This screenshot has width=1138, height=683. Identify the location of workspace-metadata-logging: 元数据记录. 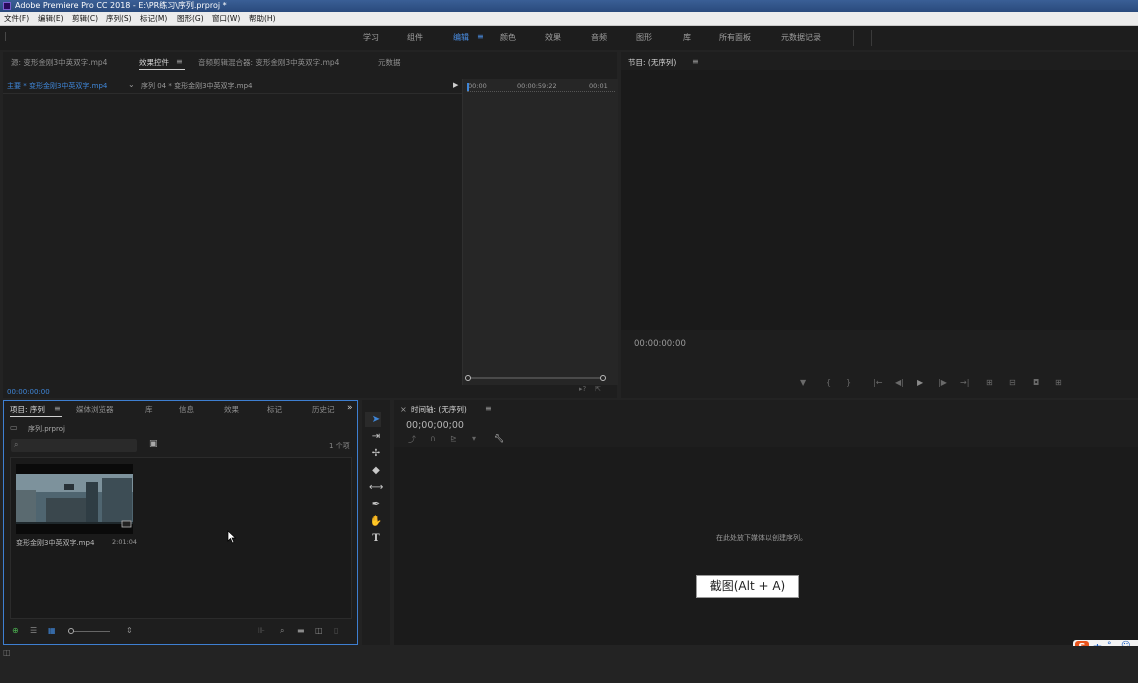
(801, 37).